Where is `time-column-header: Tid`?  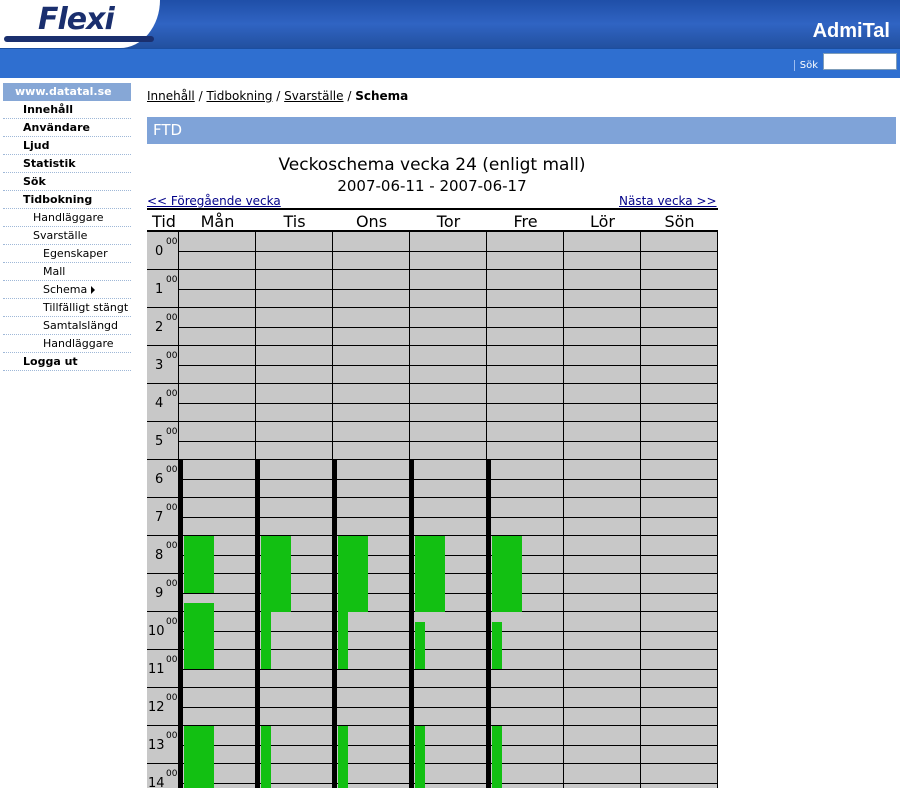 time-column-header: Tid is located at coordinates (164, 221).